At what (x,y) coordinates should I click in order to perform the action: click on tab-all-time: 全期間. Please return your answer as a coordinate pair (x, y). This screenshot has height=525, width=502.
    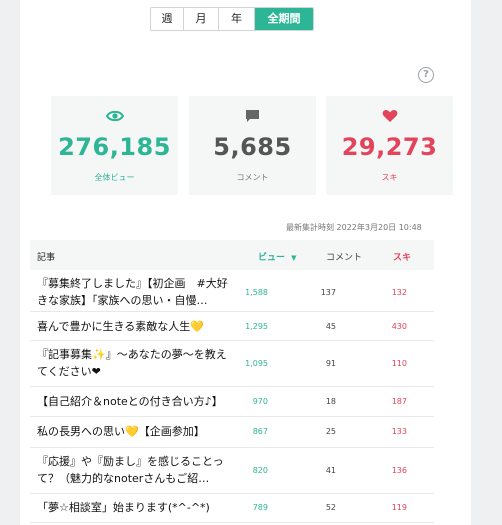
    Looking at the image, I should click on (284, 19).